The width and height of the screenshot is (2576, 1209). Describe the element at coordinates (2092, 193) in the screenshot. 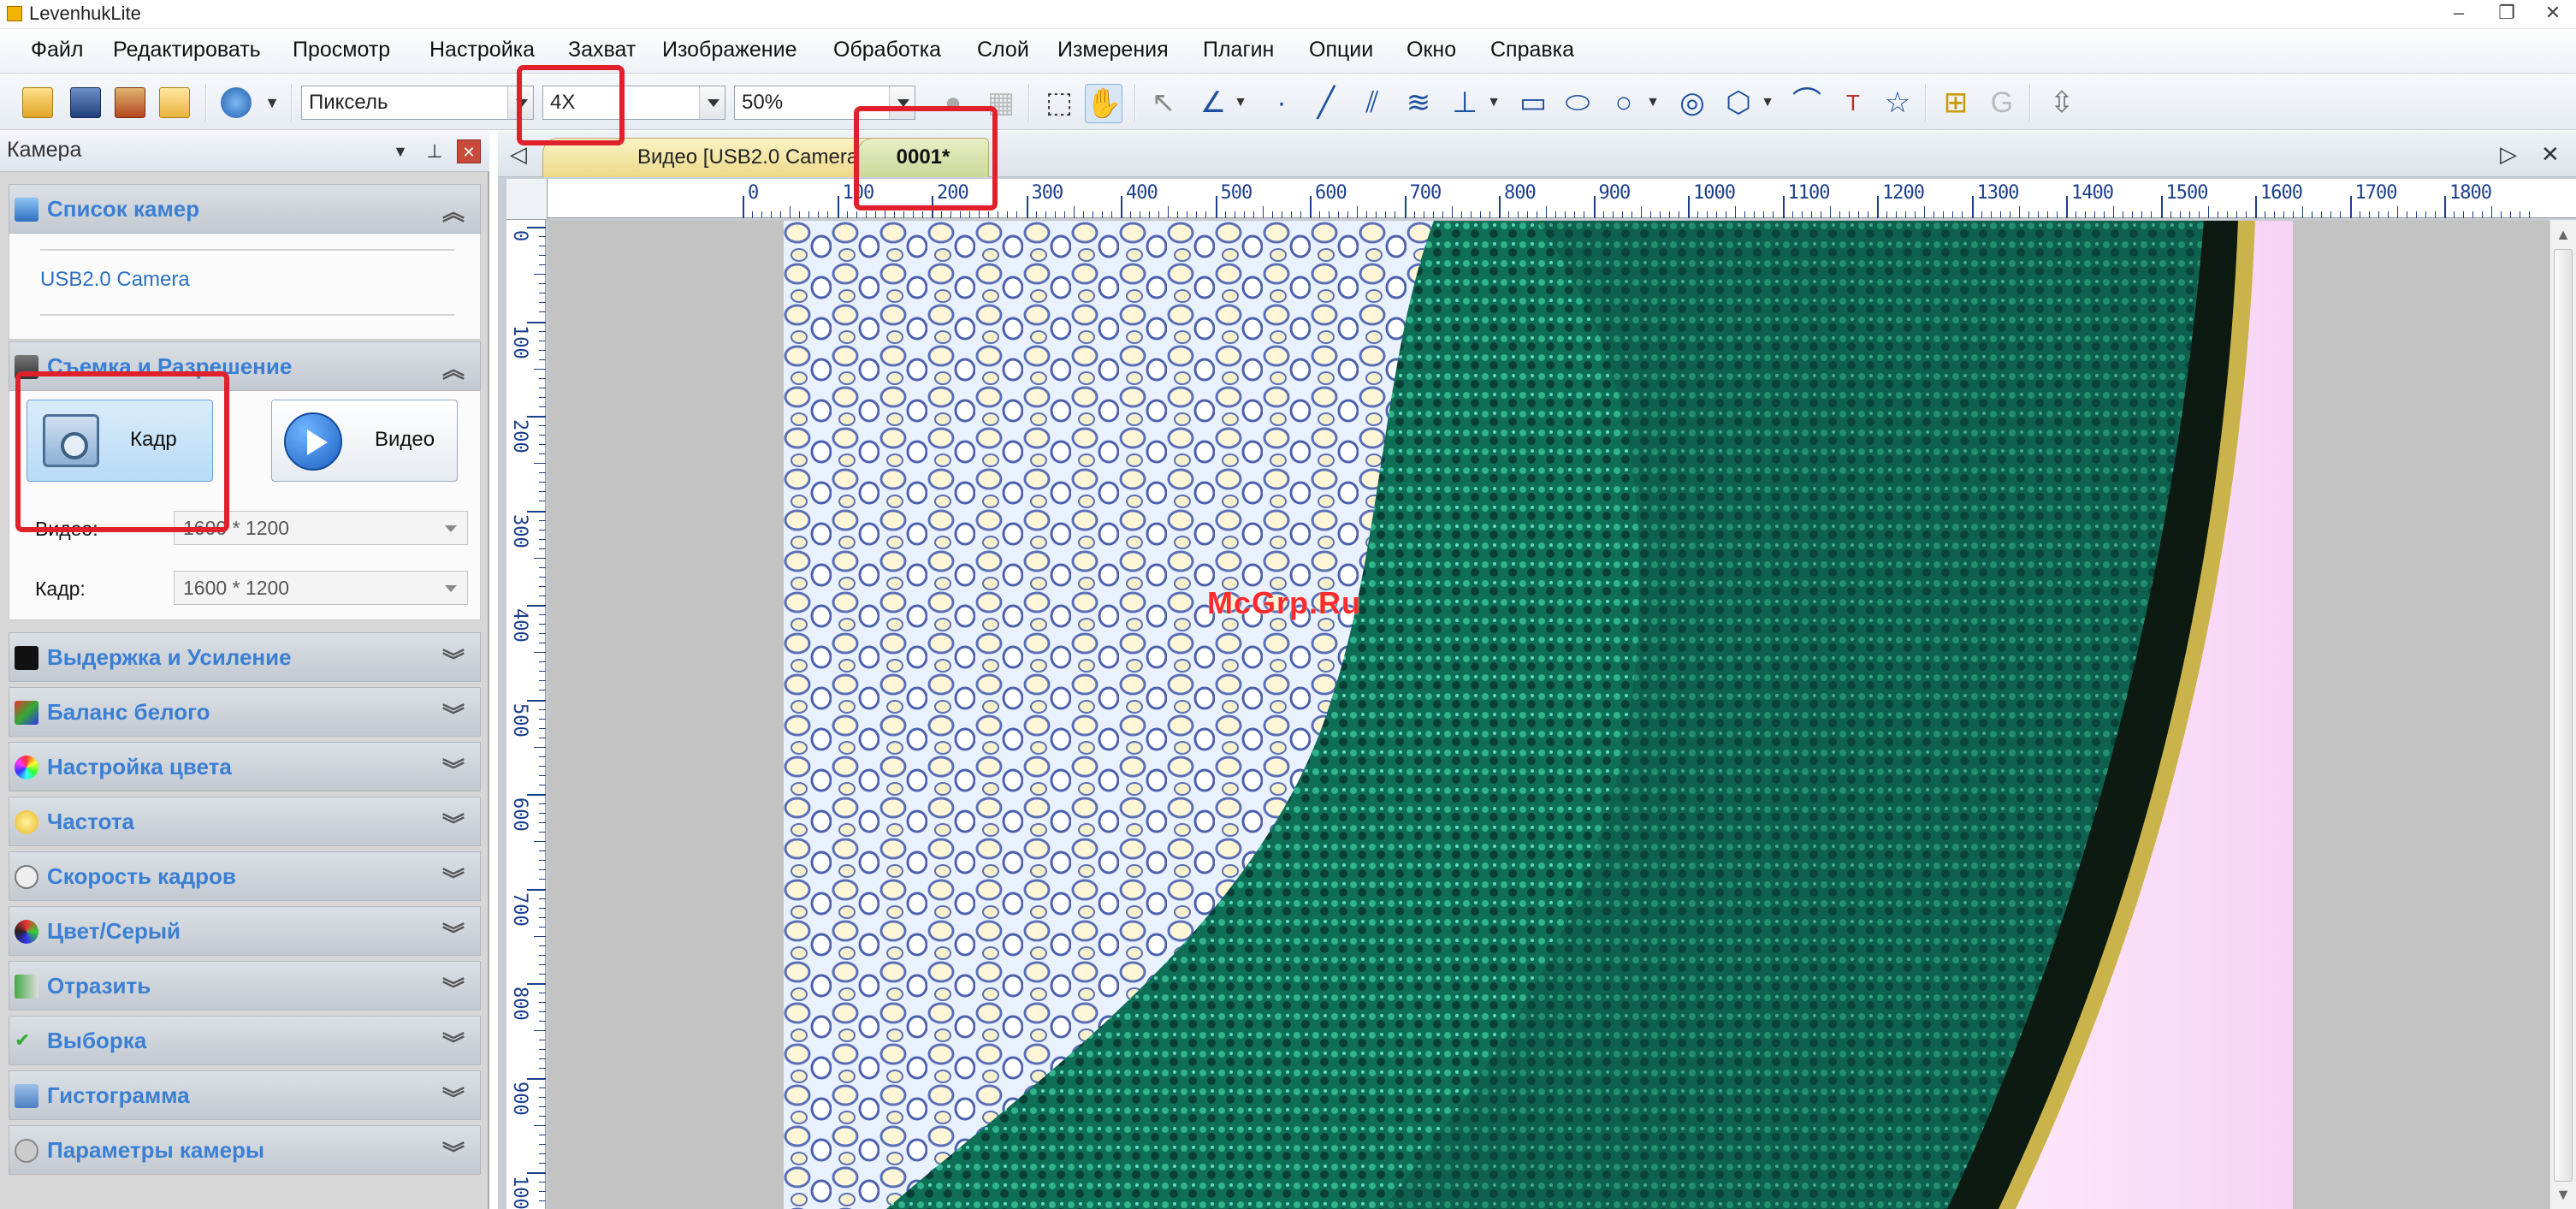

I see `ruler-label: 1400` at that location.